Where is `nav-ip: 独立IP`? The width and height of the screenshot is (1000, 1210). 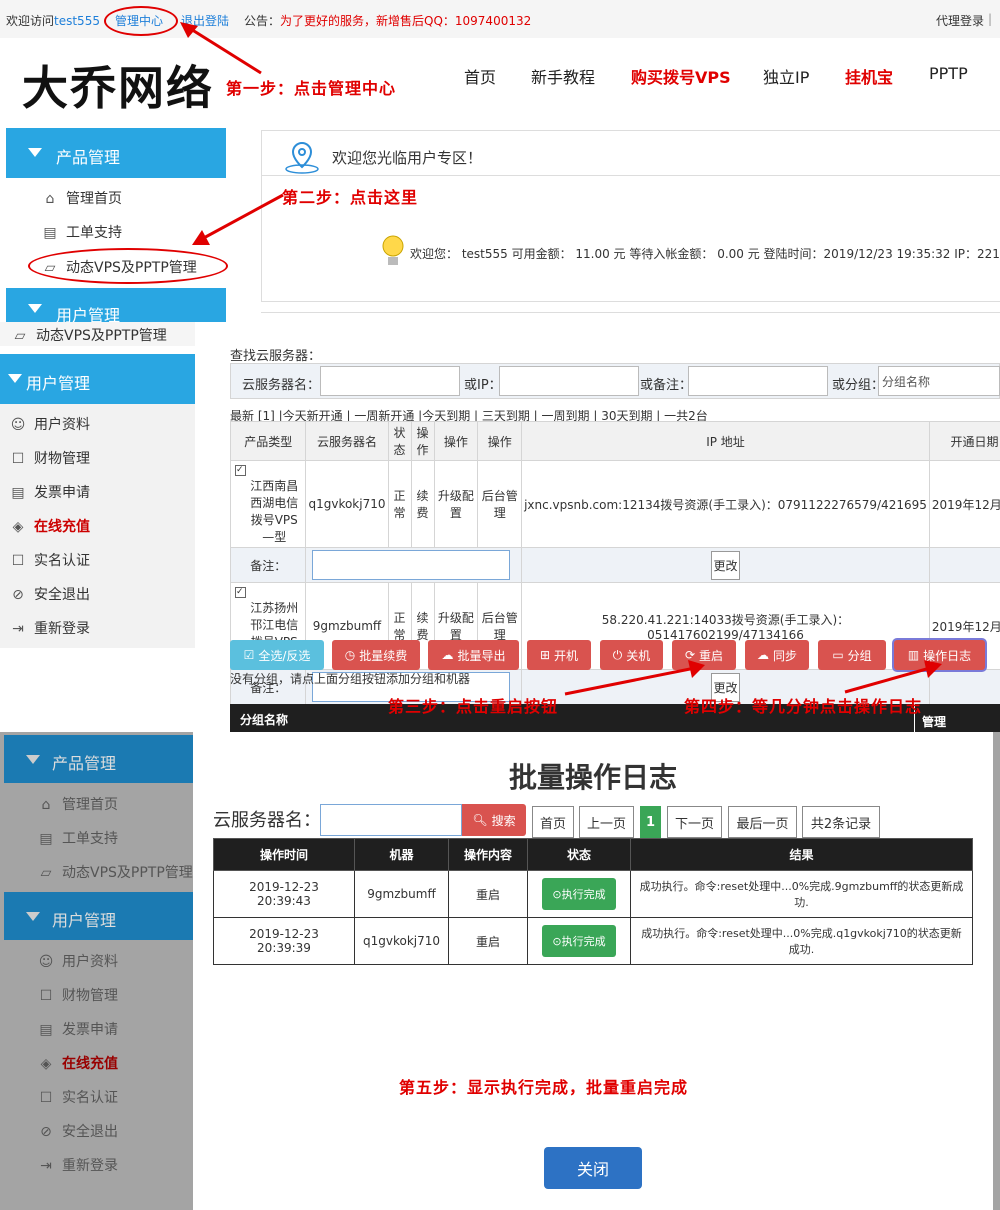 nav-ip: 独立IP is located at coordinates (786, 76).